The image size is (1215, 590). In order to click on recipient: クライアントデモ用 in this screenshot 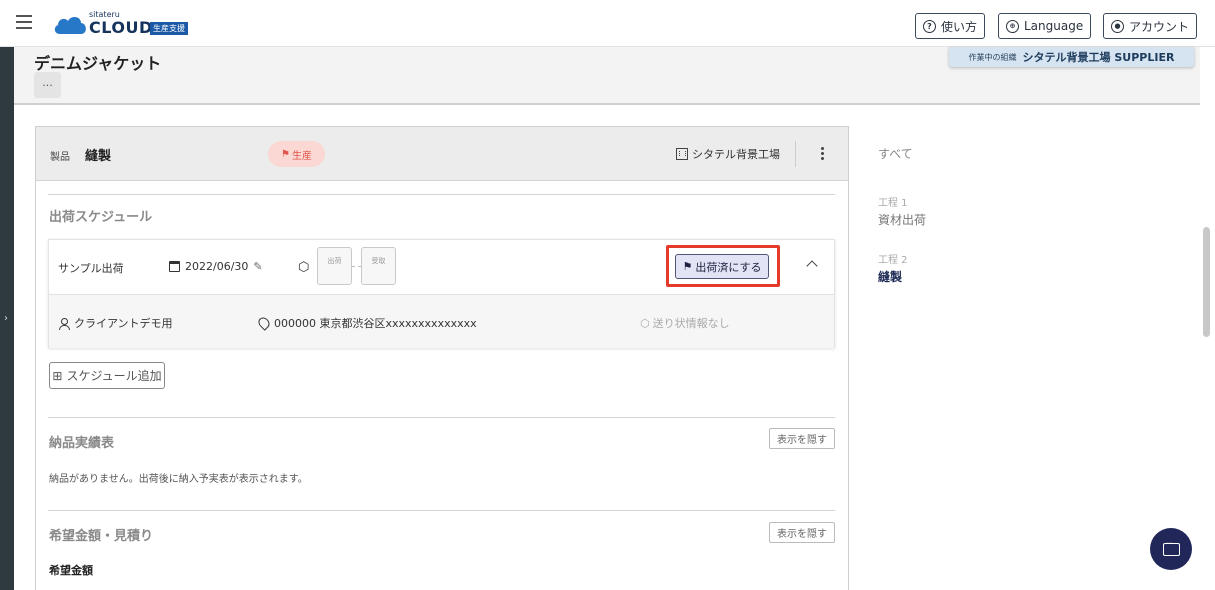, I will do `click(116, 323)`.